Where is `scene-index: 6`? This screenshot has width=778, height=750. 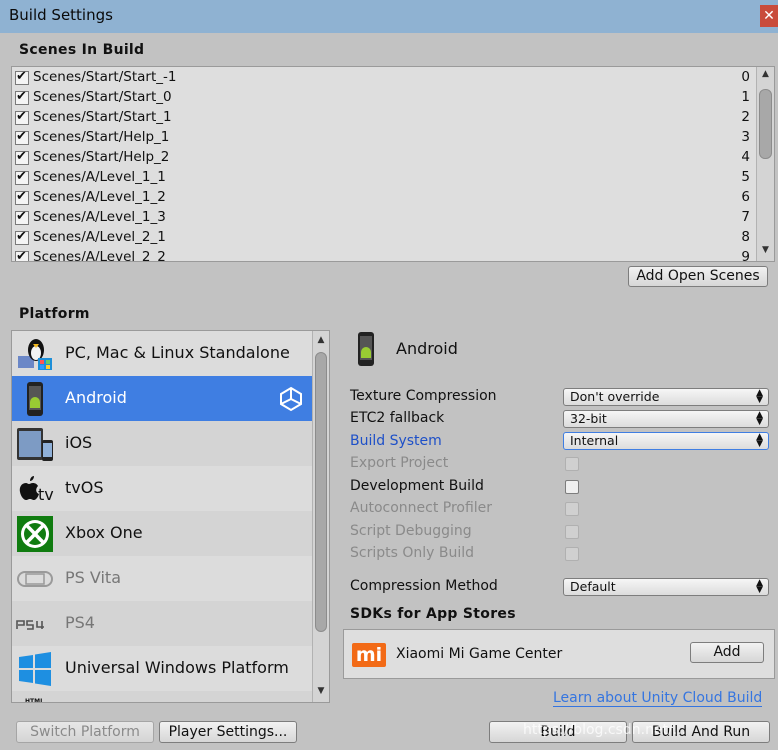 scene-index: 6 is located at coordinates (745, 197).